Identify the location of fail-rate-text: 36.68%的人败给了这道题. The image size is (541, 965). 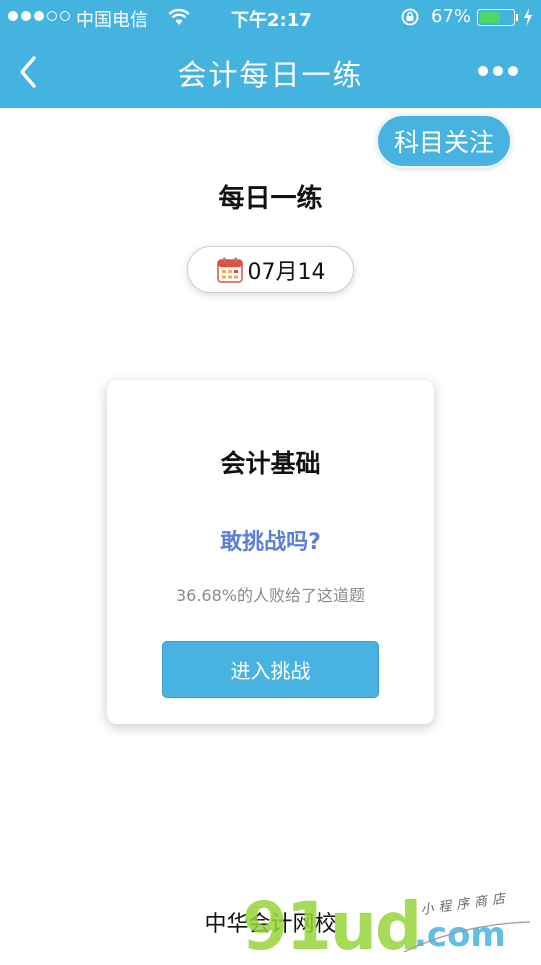
(270, 595).